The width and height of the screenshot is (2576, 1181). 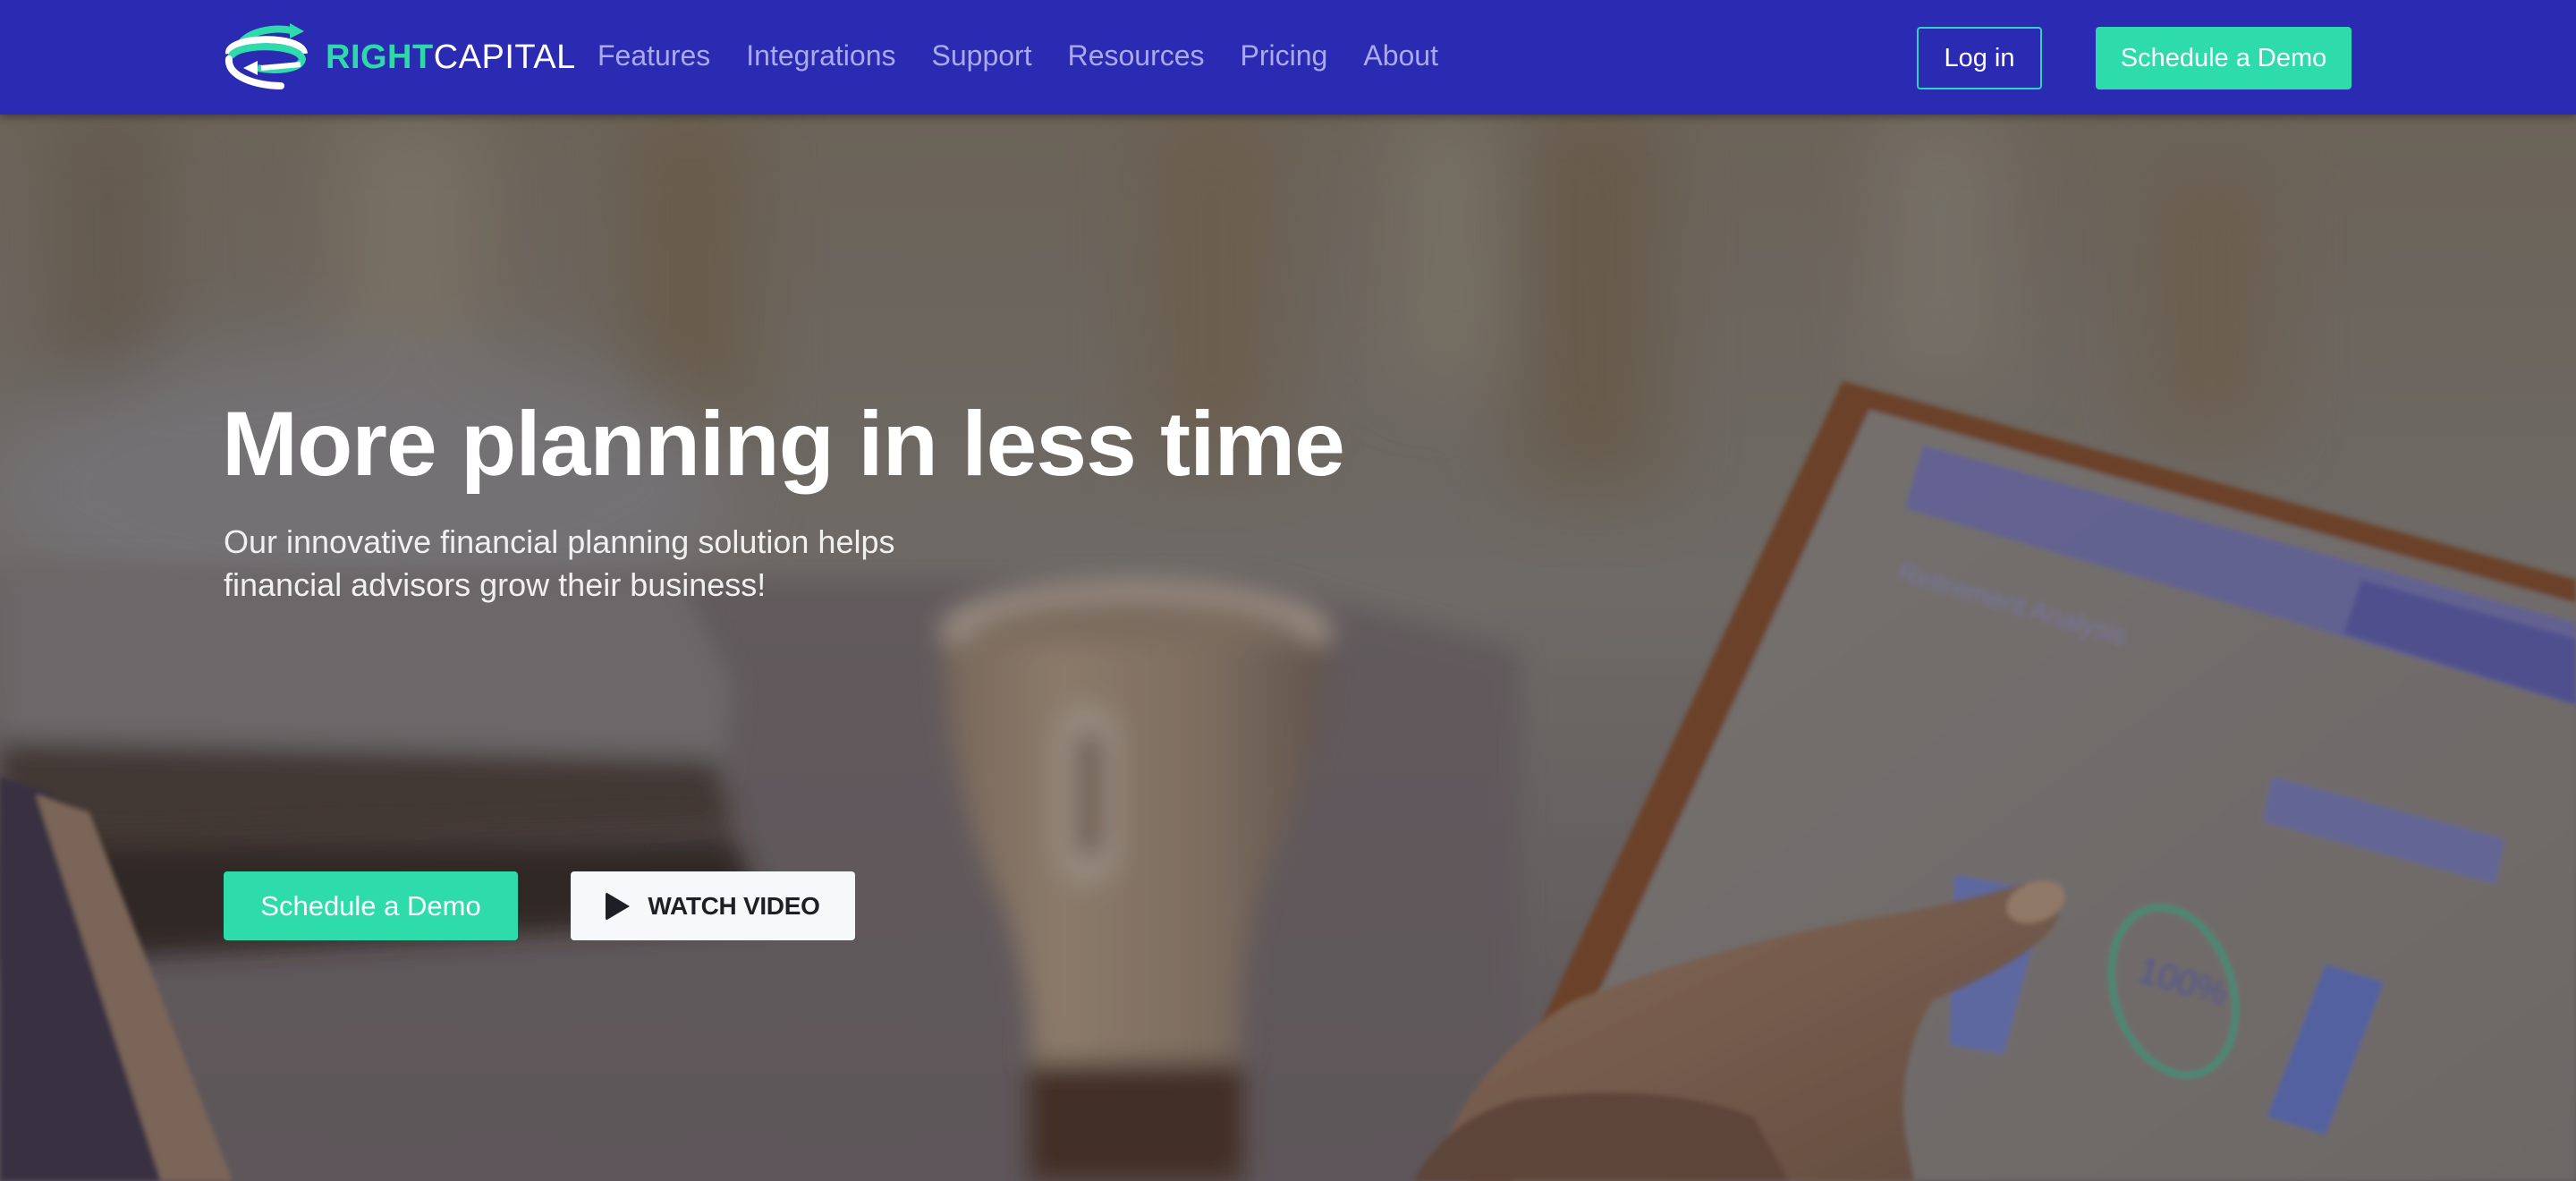 I want to click on nav-link-pricing: Pricing, so click(x=1284, y=55).